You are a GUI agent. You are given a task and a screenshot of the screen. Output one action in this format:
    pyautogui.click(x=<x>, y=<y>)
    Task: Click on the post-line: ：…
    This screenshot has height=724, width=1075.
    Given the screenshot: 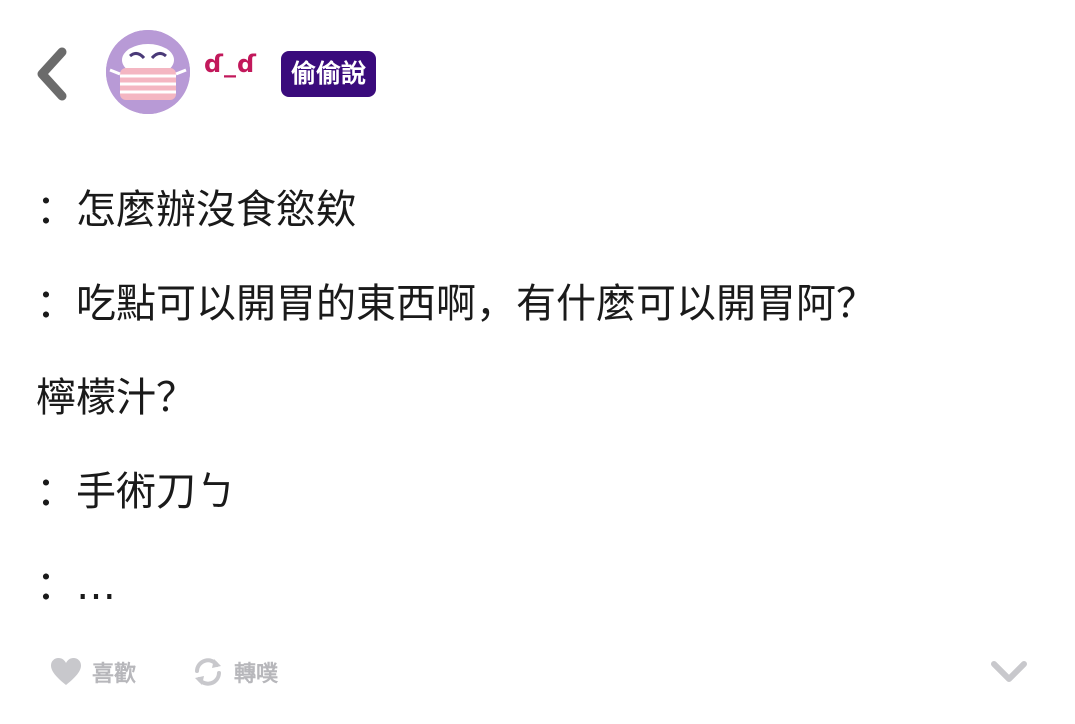 What is the action you would take?
    pyautogui.click(x=76, y=586)
    